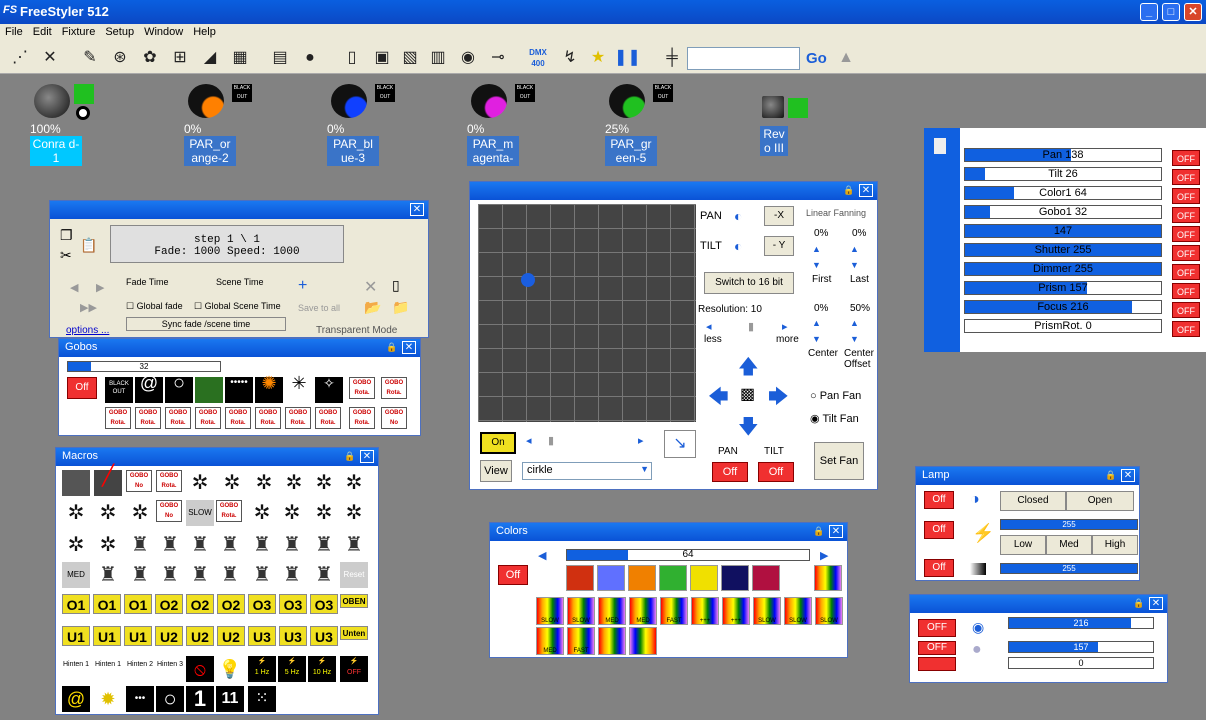  What do you see at coordinates (1033, 501) in the screenshot?
I see `closed-button: Closed` at bounding box center [1033, 501].